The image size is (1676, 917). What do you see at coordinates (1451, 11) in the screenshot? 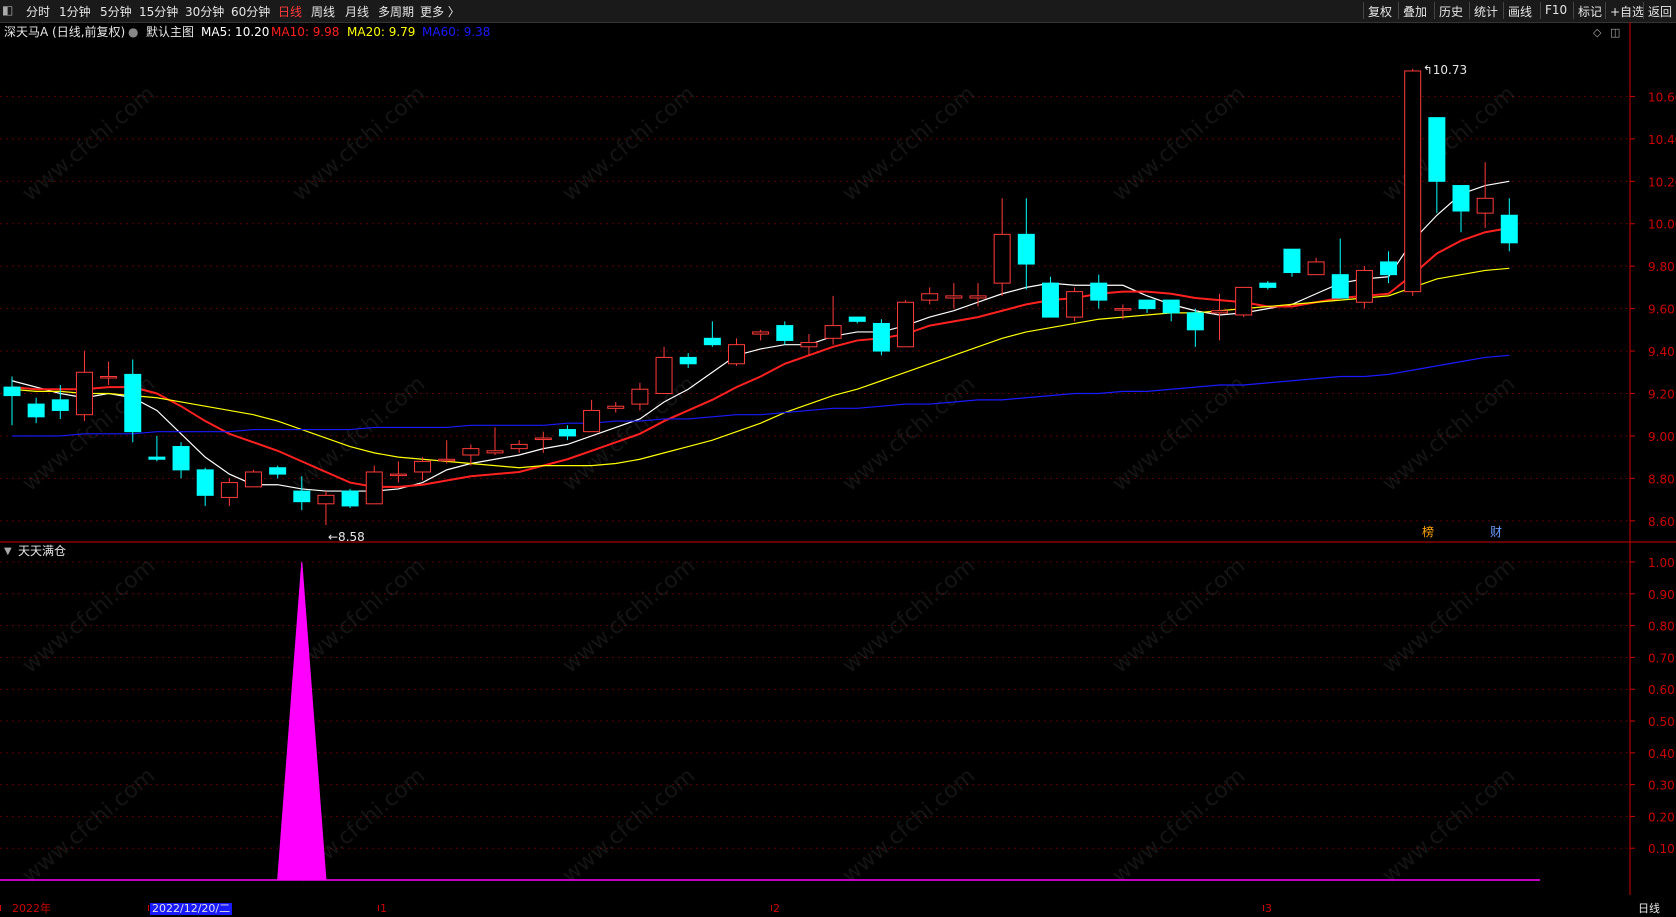
I see `toolbar-button-2: 历史` at bounding box center [1451, 11].